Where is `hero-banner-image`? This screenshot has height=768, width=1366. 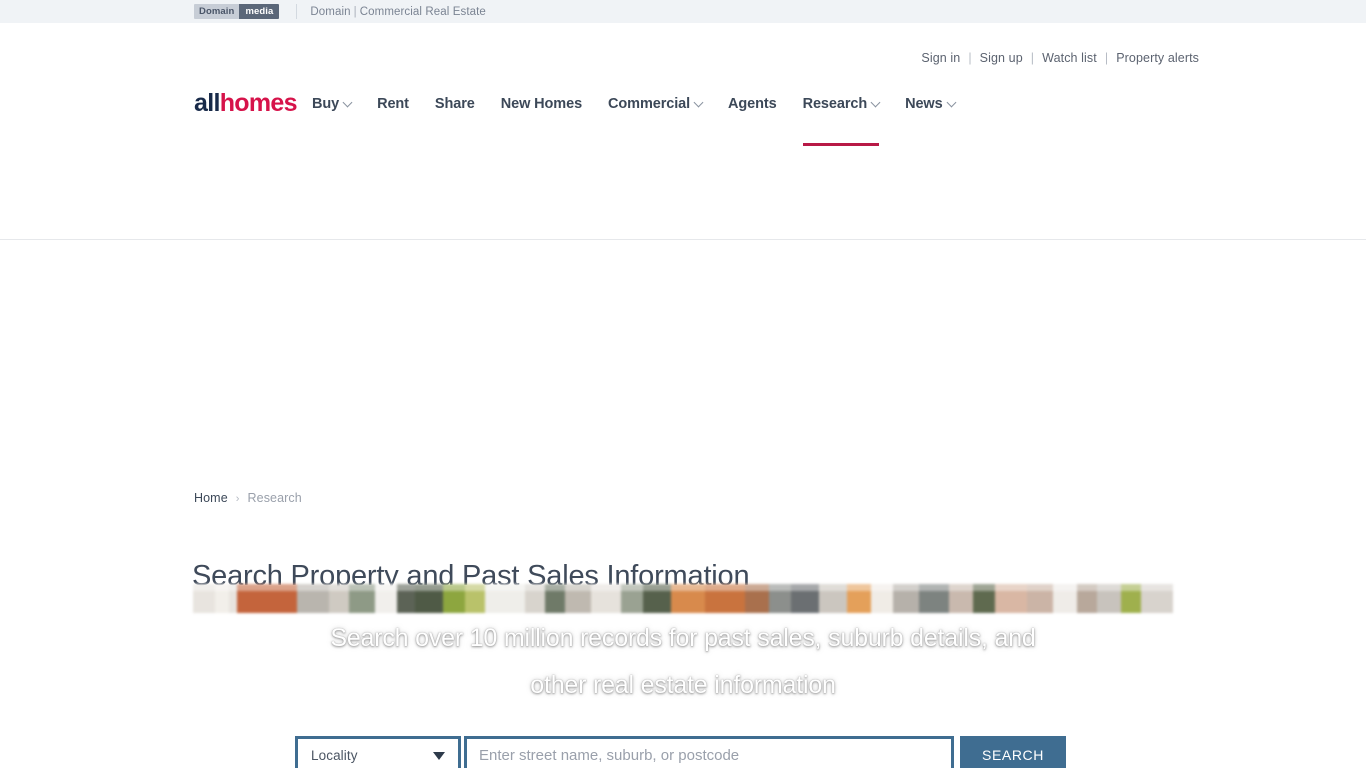 hero-banner-image is located at coordinates (683, 598).